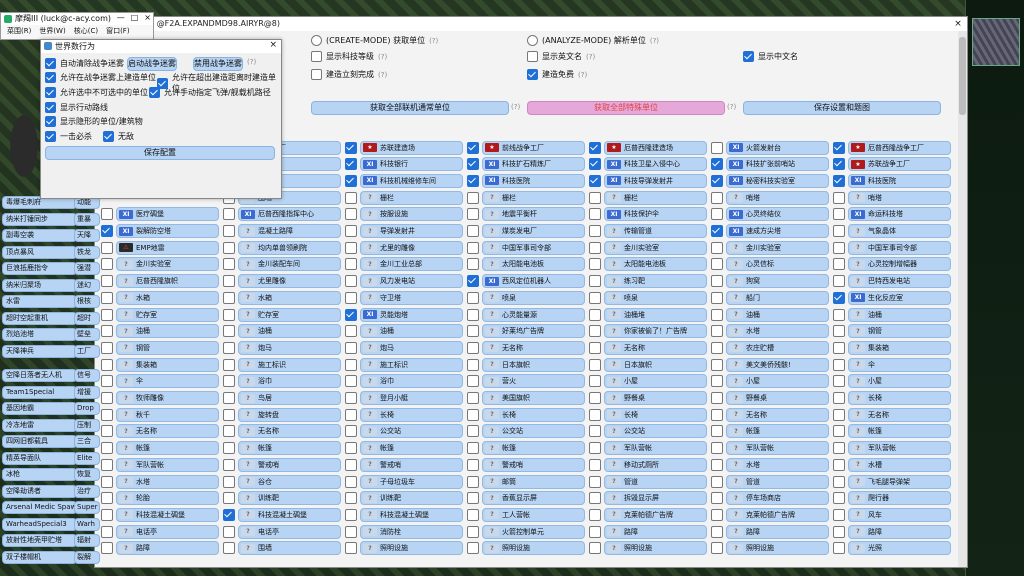  Describe the element at coordinates (50, 63) in the screenshot. I see `auto-clear-fog-checkbox` at that location.